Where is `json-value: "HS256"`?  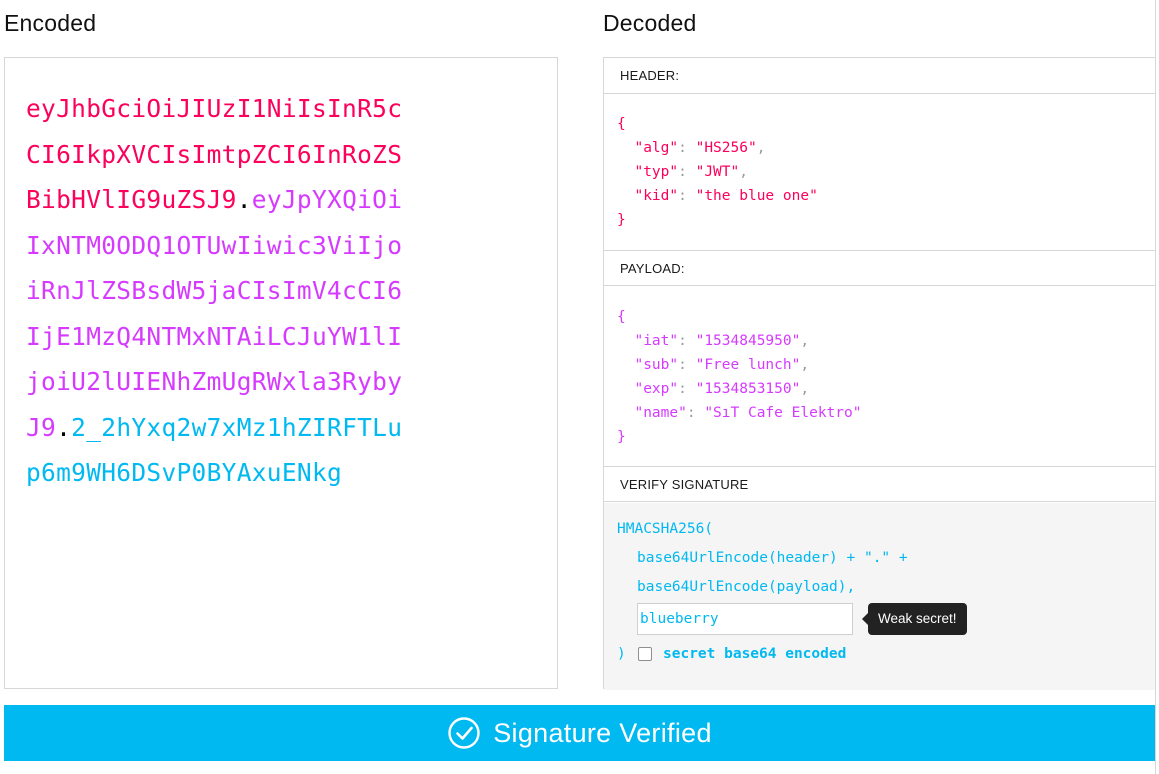
json-value: "HS256" is located at coordinates (726, 148).